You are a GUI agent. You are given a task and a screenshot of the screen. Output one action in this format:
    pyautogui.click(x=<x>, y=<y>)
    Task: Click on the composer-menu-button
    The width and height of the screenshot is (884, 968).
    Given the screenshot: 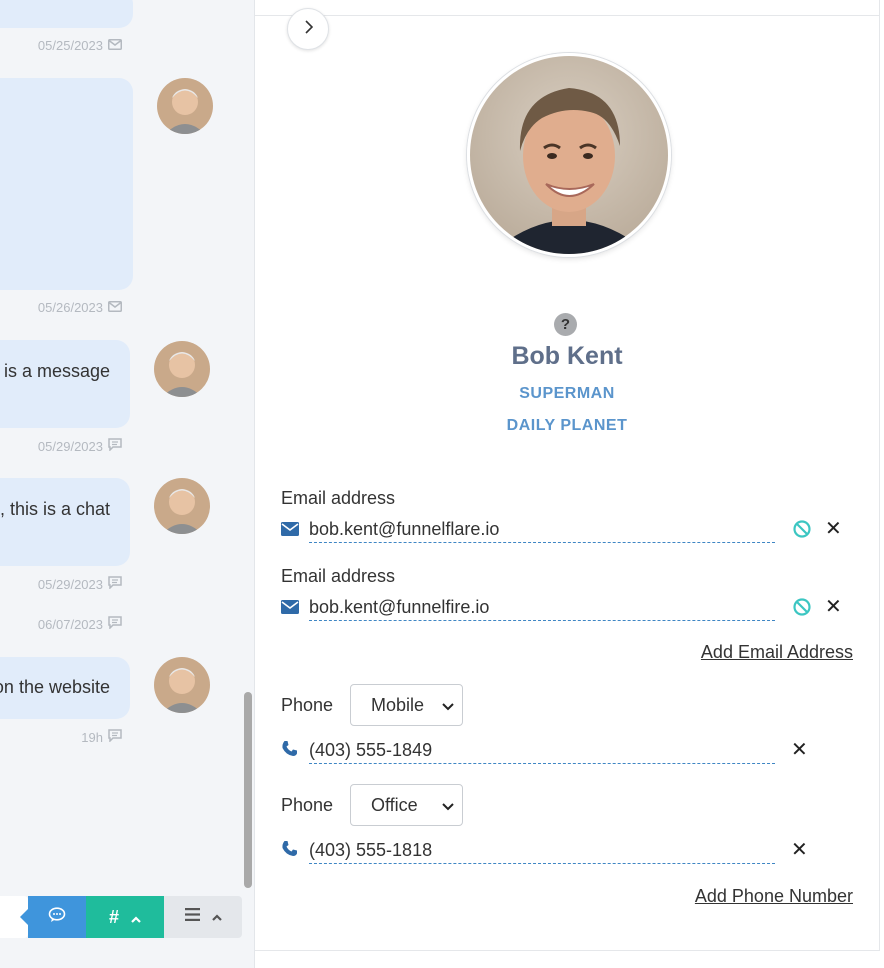 What is the action you would take?
    pyautogui.click(x=203, y=917)
    